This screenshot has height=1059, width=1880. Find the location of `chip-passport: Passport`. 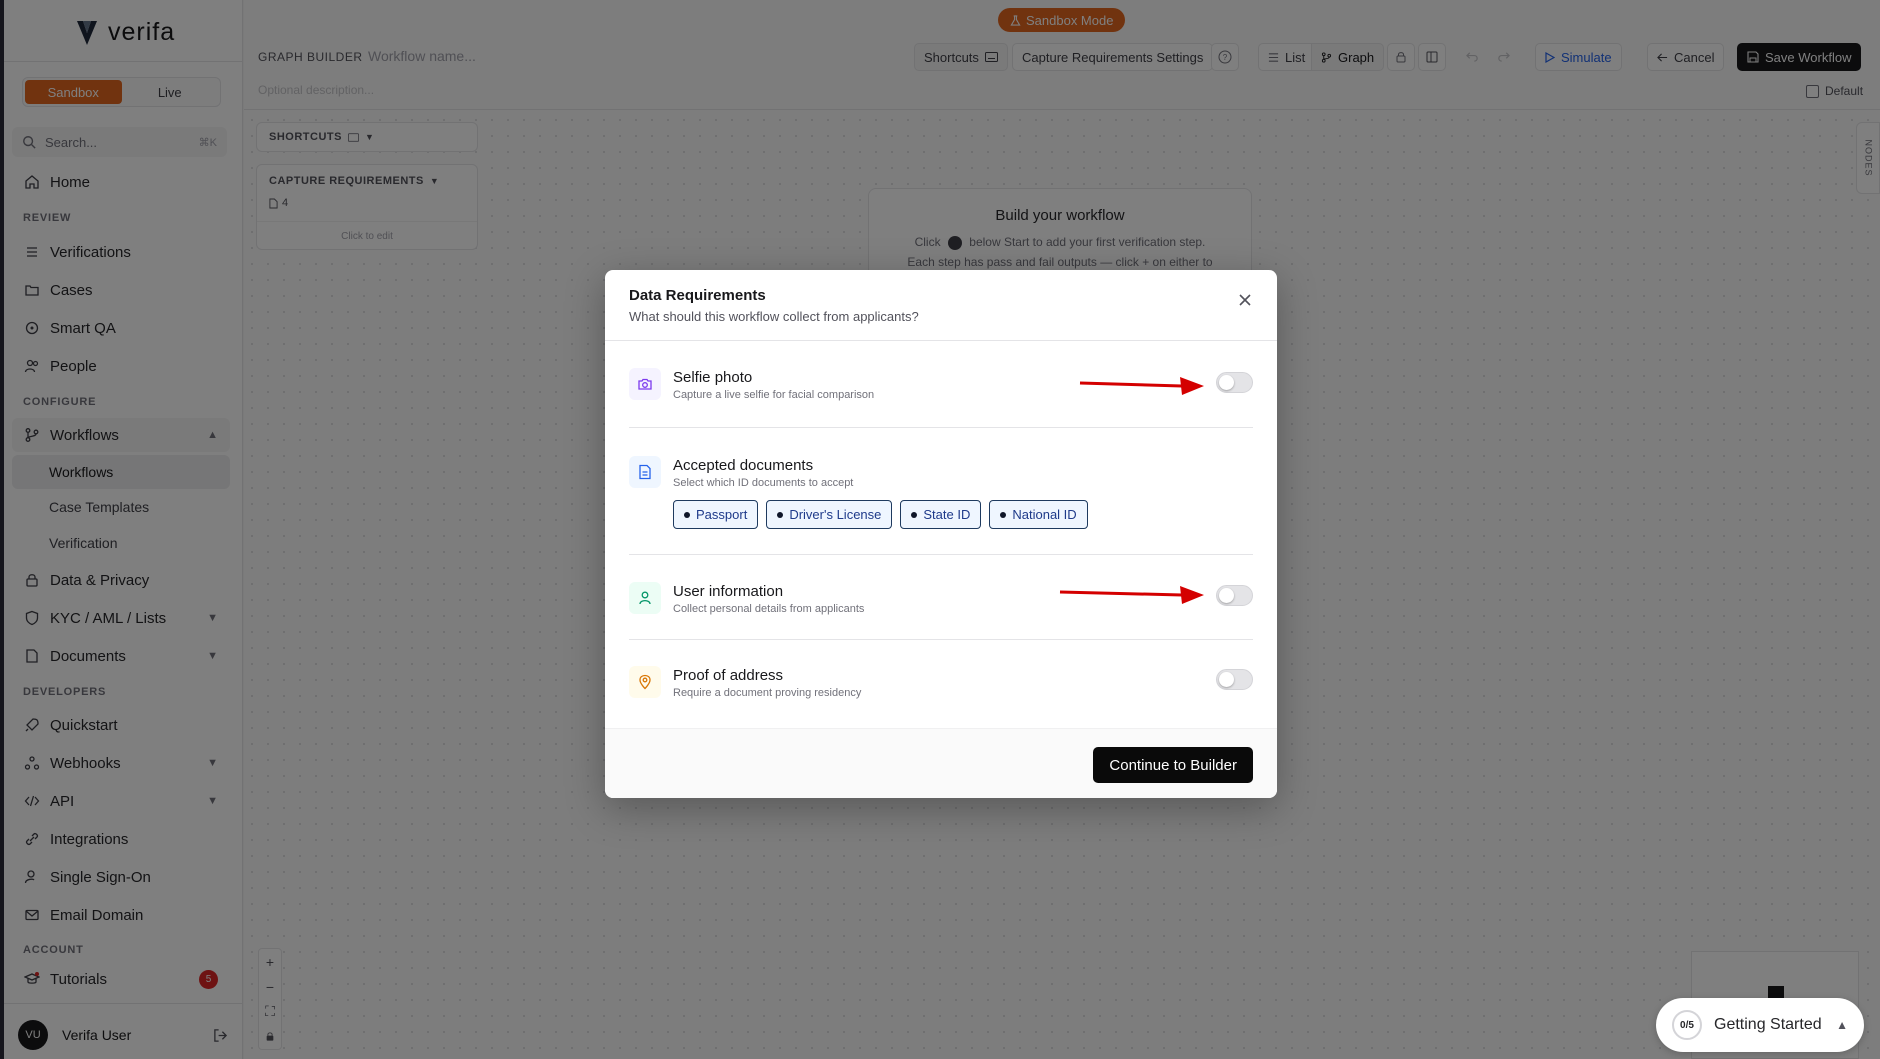

chip-passport: Passport is located at coordinates (716, 514).